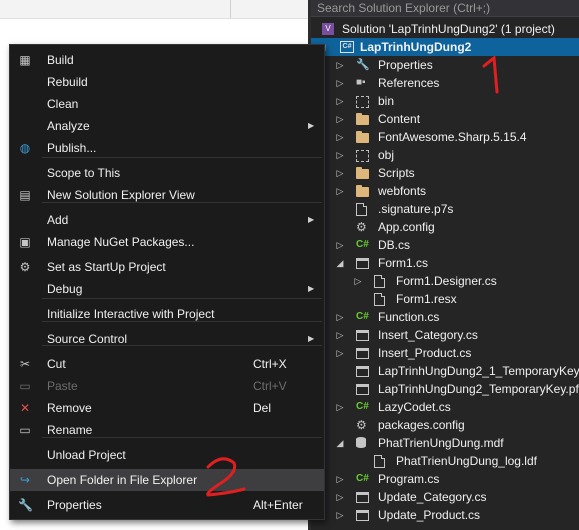  I want to click on menu-item-label: Clean, so click(63, 104).